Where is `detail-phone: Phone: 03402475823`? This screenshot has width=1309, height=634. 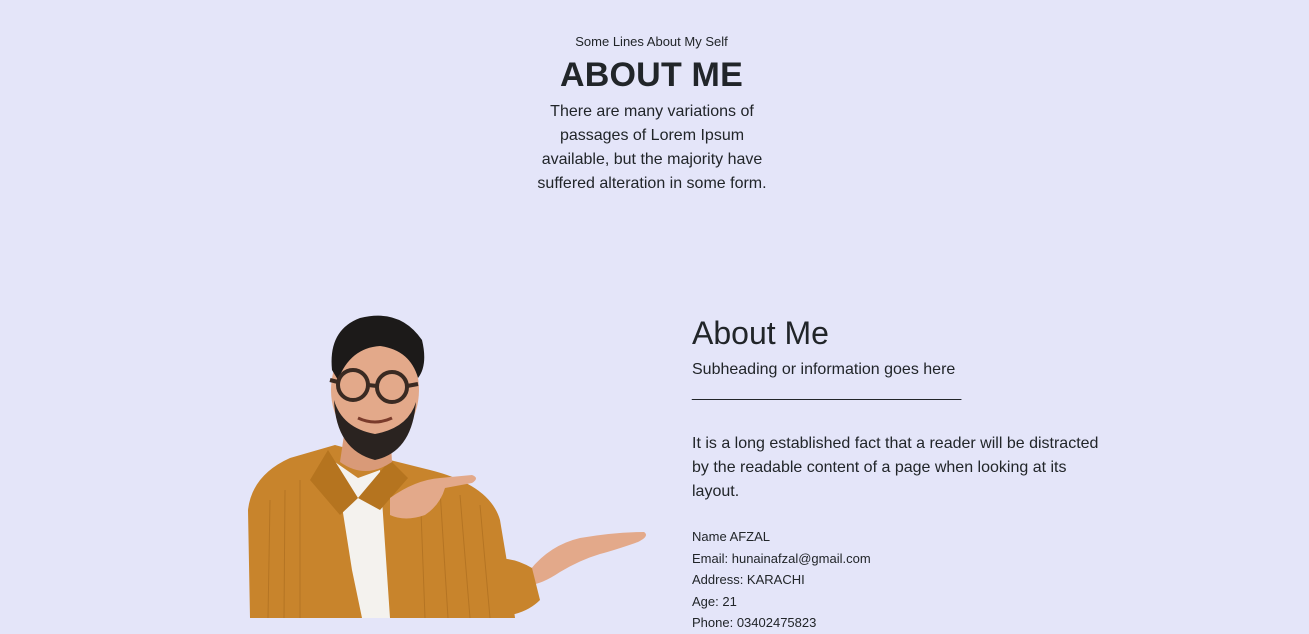 detail-phone: Phone: 03402475823 is located at coordinates (754, 623).